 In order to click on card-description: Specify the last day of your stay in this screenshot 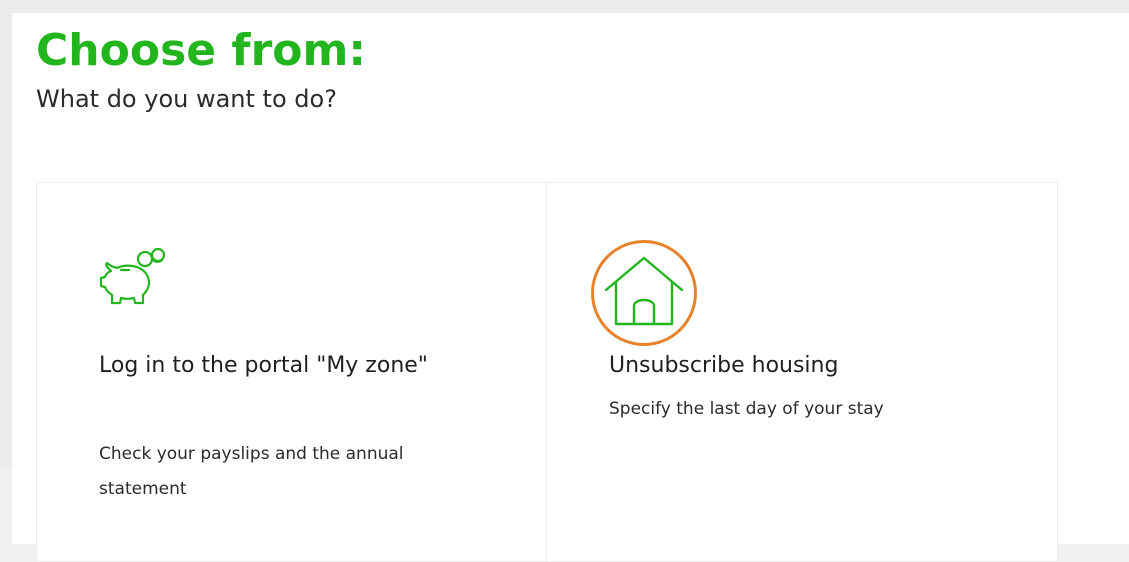, I will do `click(746, 409)`.